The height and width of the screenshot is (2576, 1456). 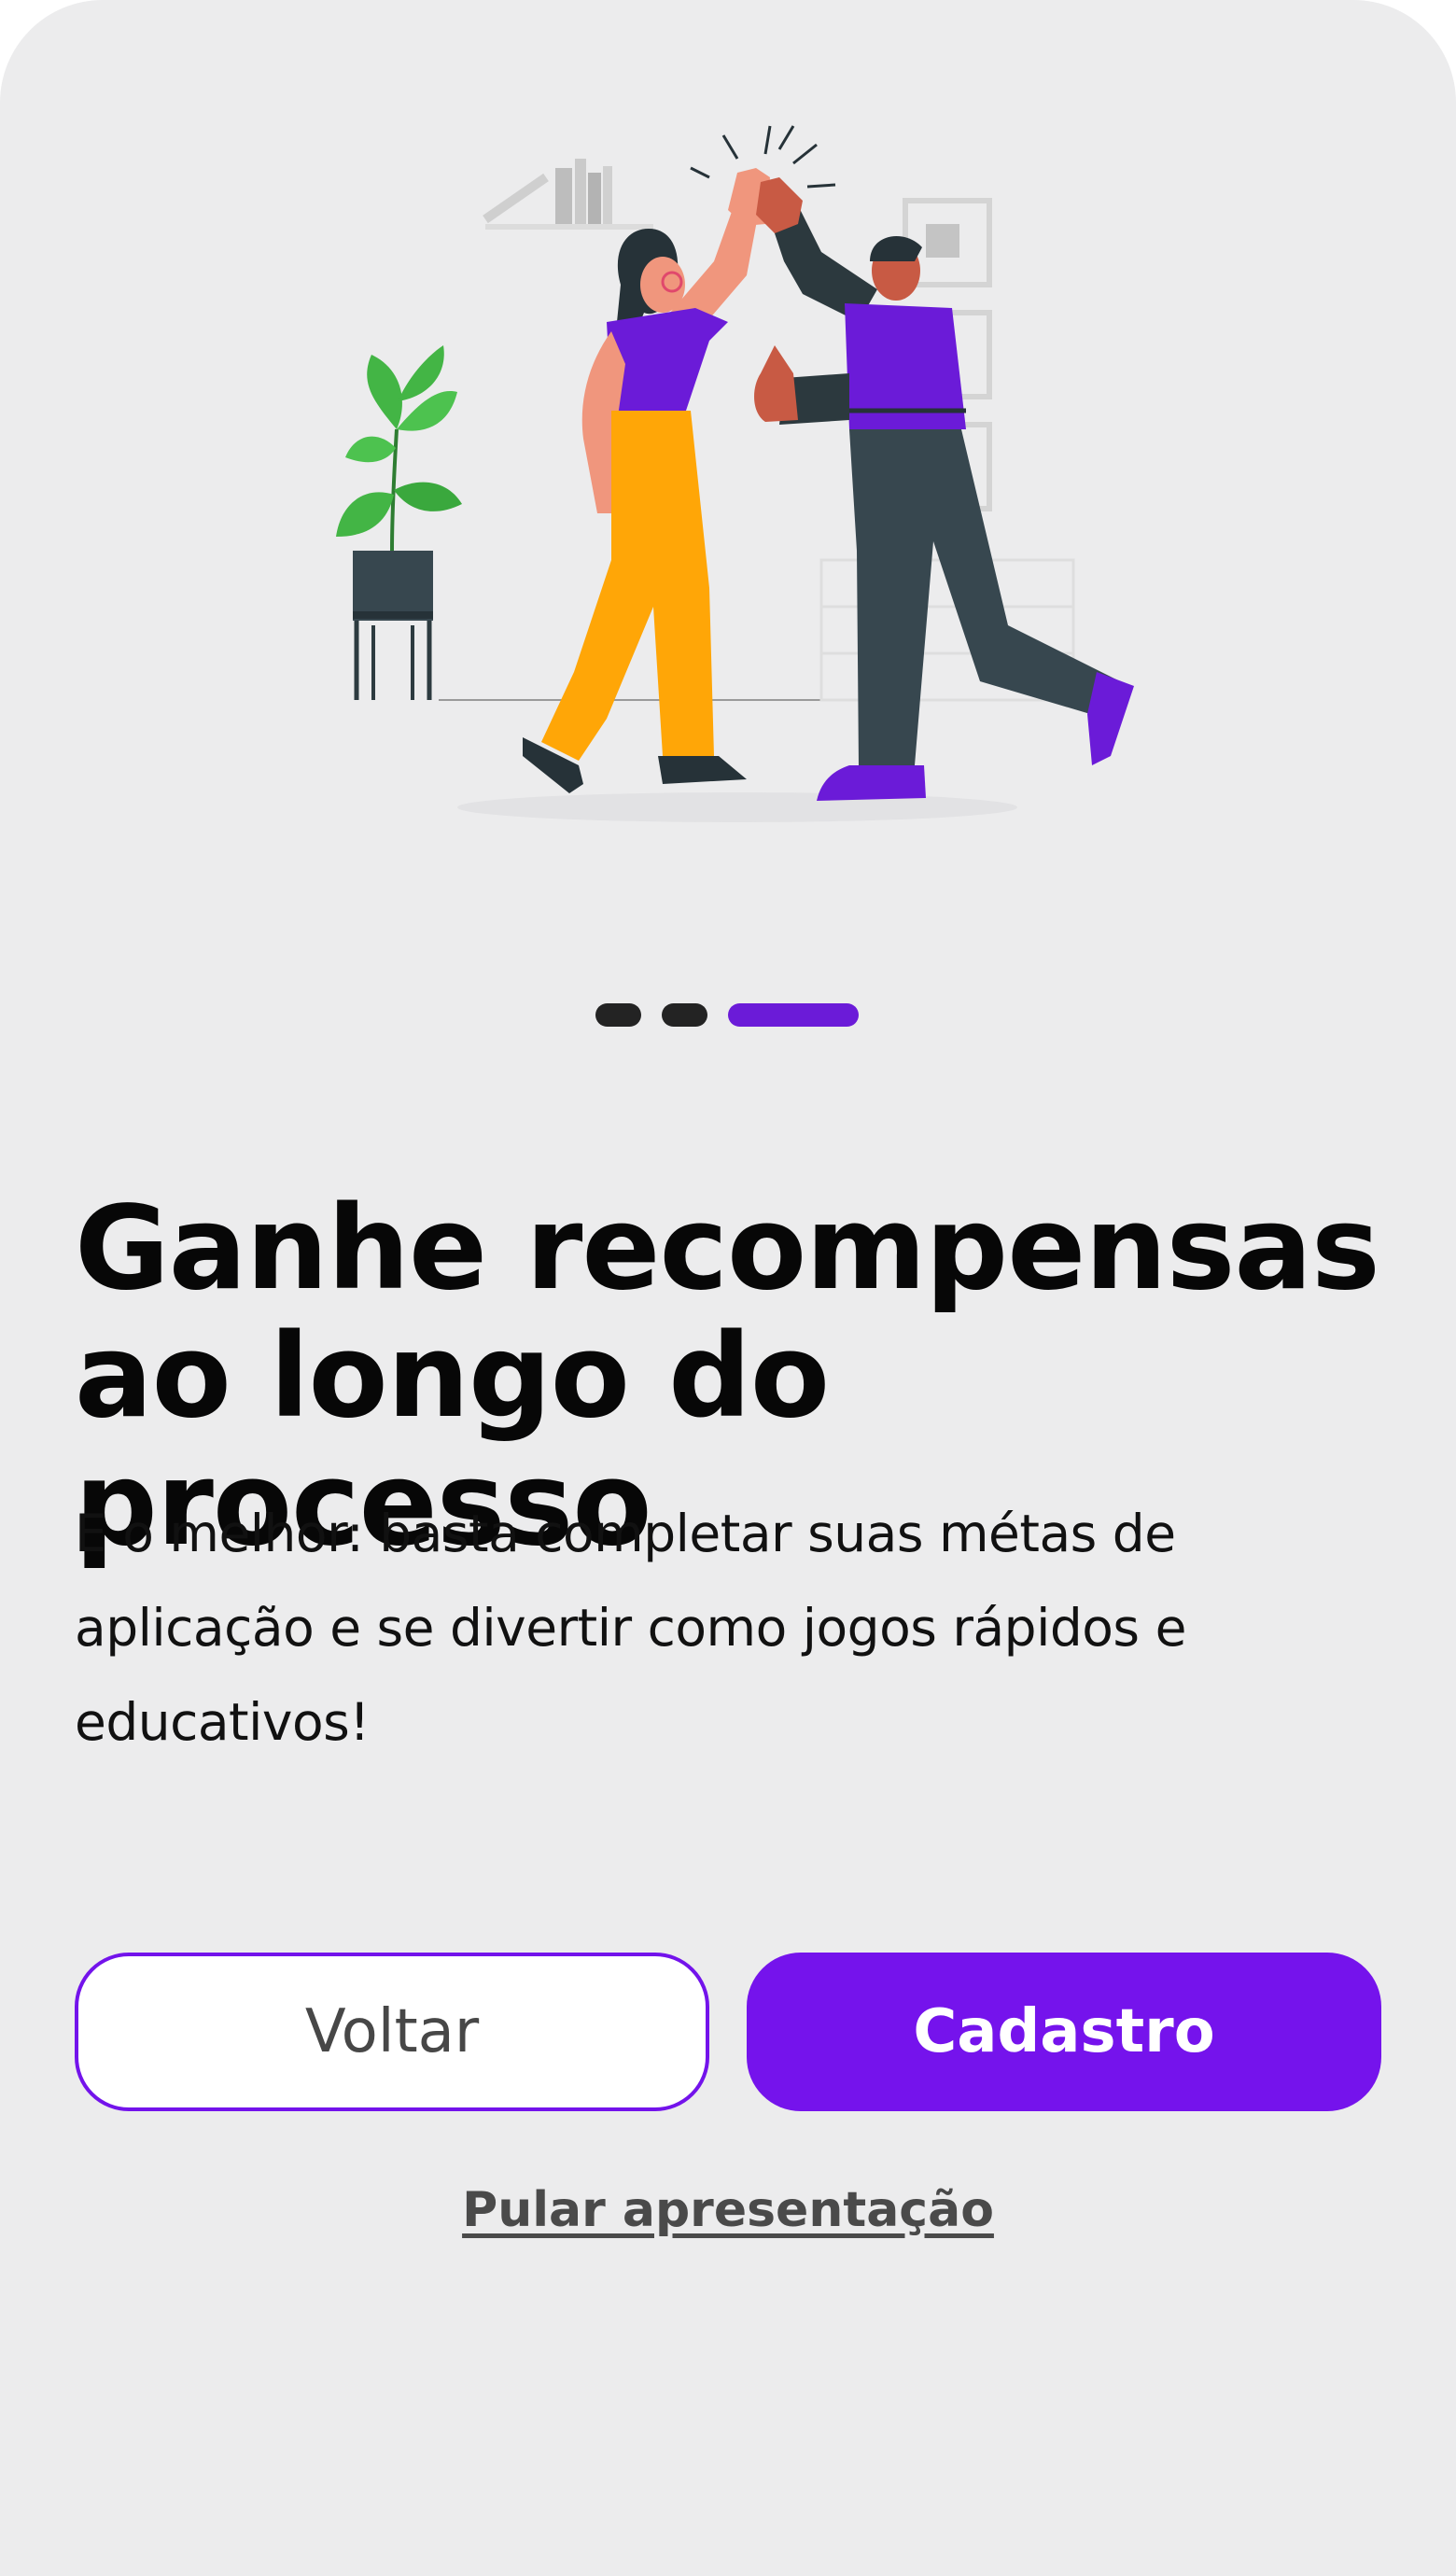 I want to click on skip-intro-link: Pular apresentação, so click(x=728, y=2210).